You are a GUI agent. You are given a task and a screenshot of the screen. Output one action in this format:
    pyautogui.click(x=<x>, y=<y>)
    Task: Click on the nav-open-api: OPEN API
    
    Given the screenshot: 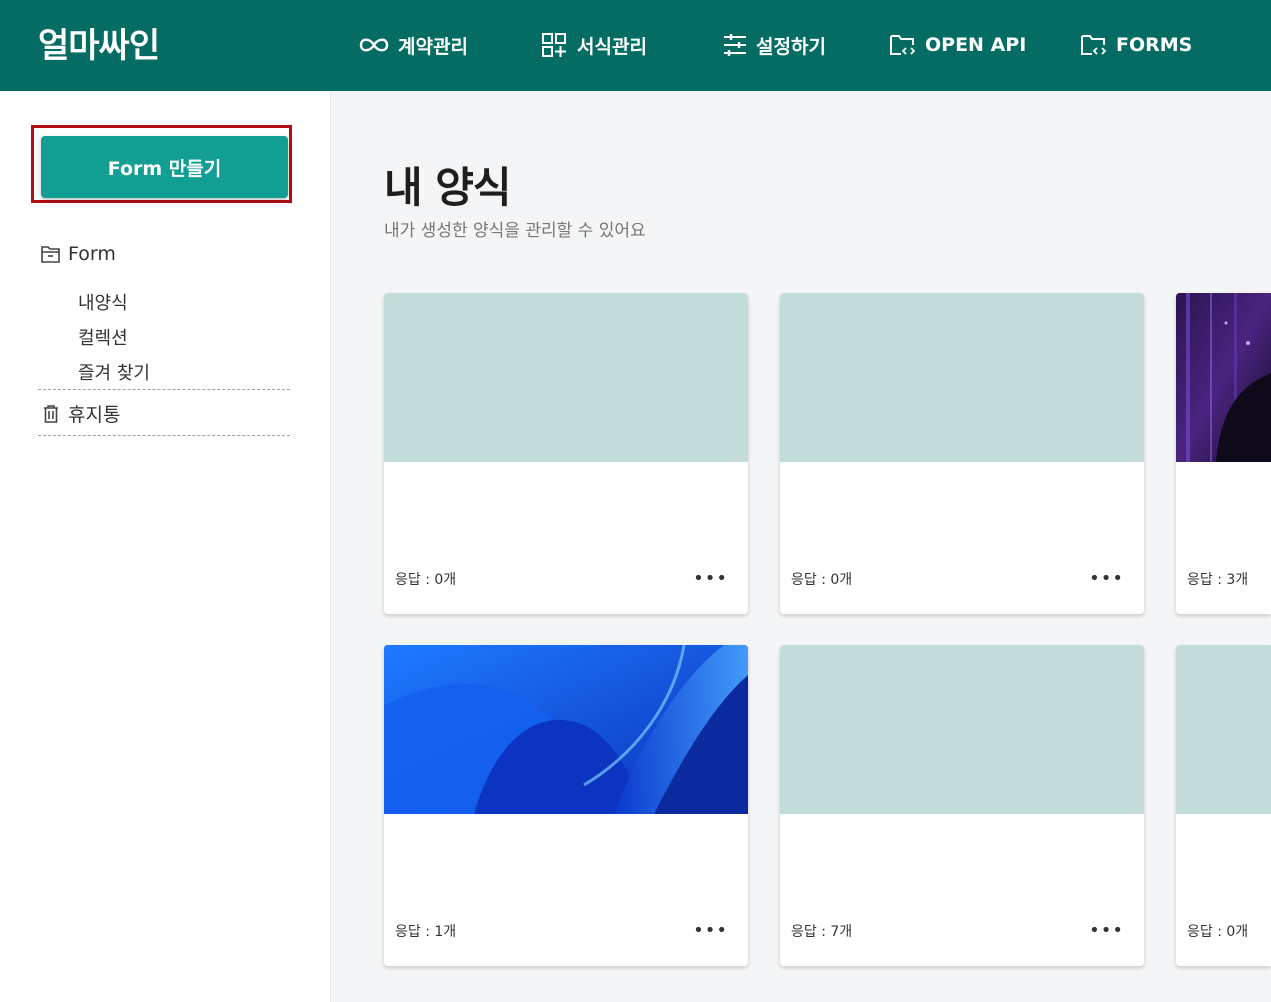 What is the action you would take?
    pyautogui.click(x=957, y=45)
    